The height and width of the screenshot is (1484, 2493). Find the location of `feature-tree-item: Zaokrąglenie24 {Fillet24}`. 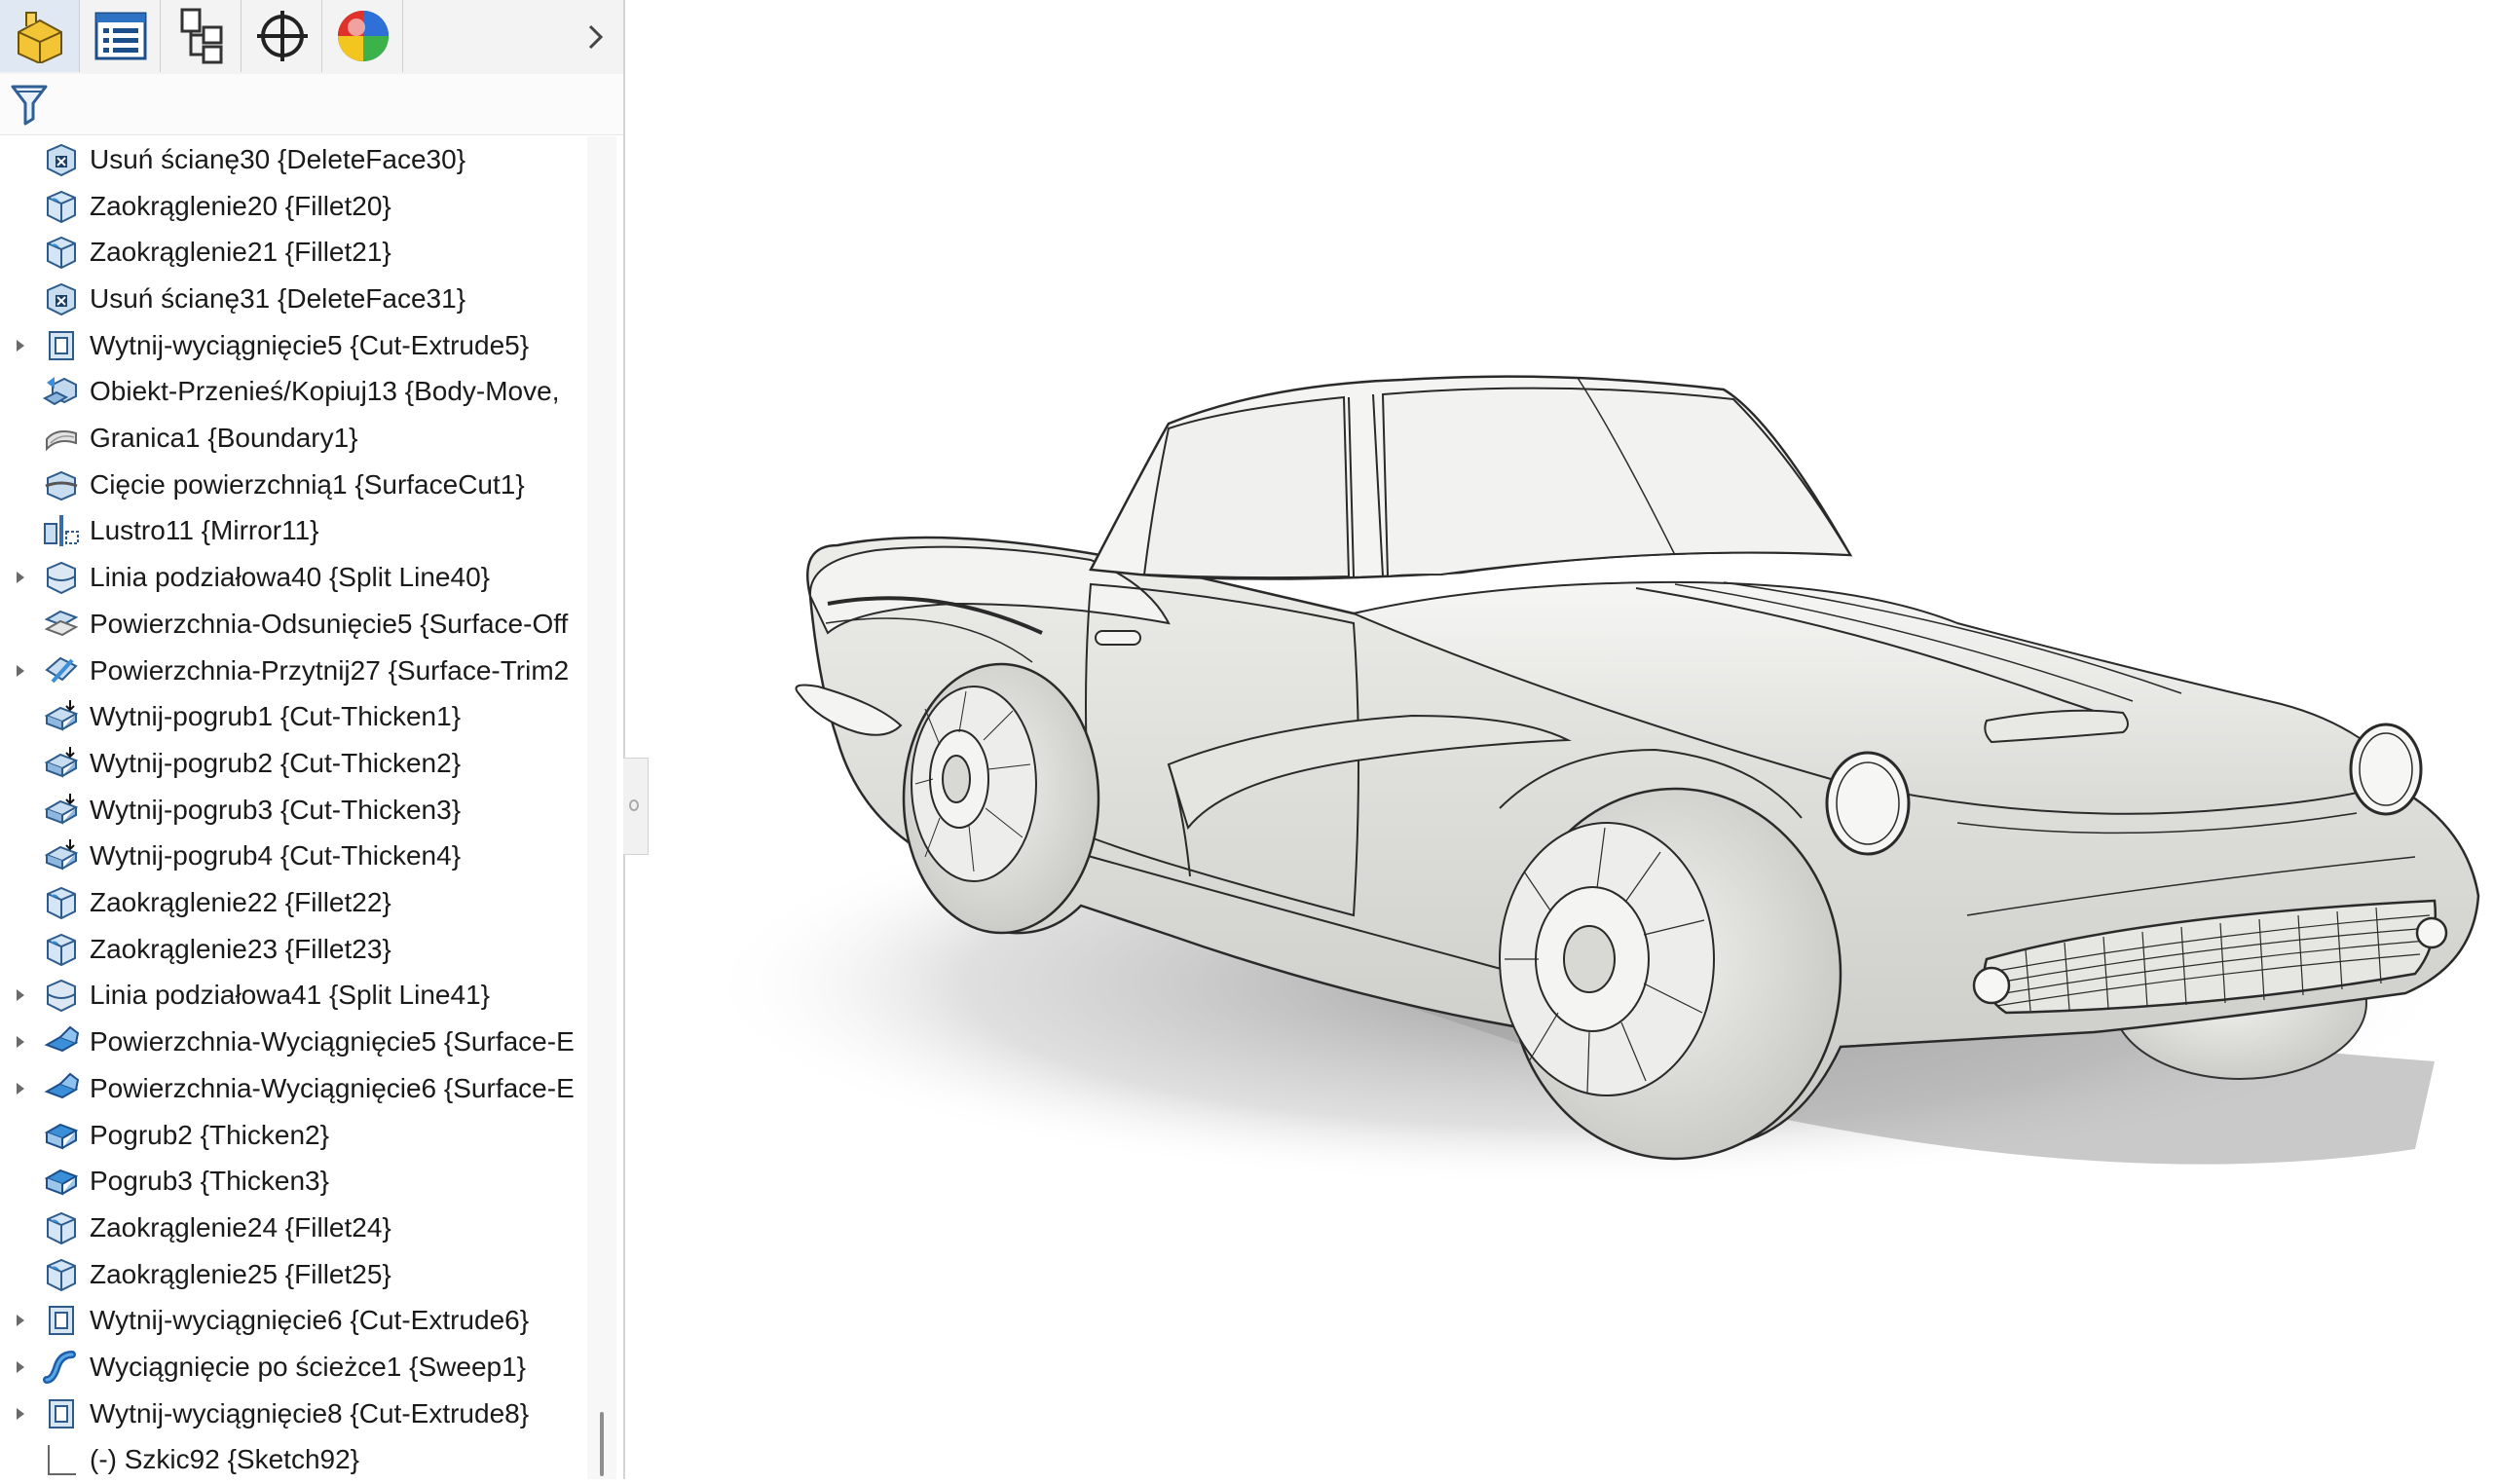

feature-tree-item: Zaokrąglenie24 {Fillet24} is located at coordinates (292, 1228).